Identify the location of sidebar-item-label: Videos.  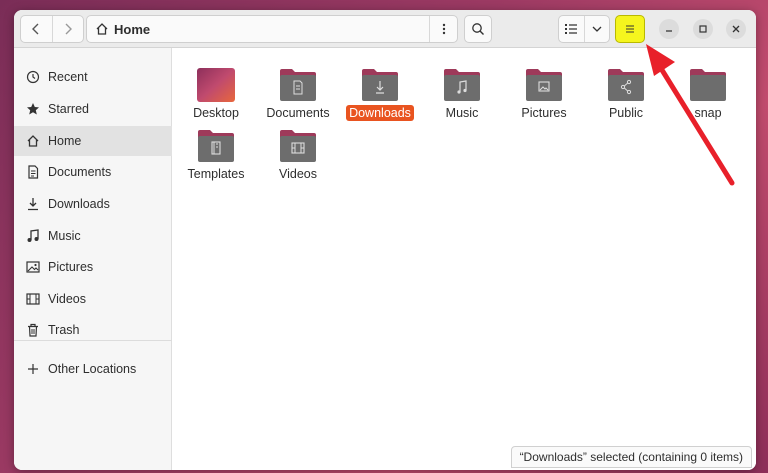
(67, 299).